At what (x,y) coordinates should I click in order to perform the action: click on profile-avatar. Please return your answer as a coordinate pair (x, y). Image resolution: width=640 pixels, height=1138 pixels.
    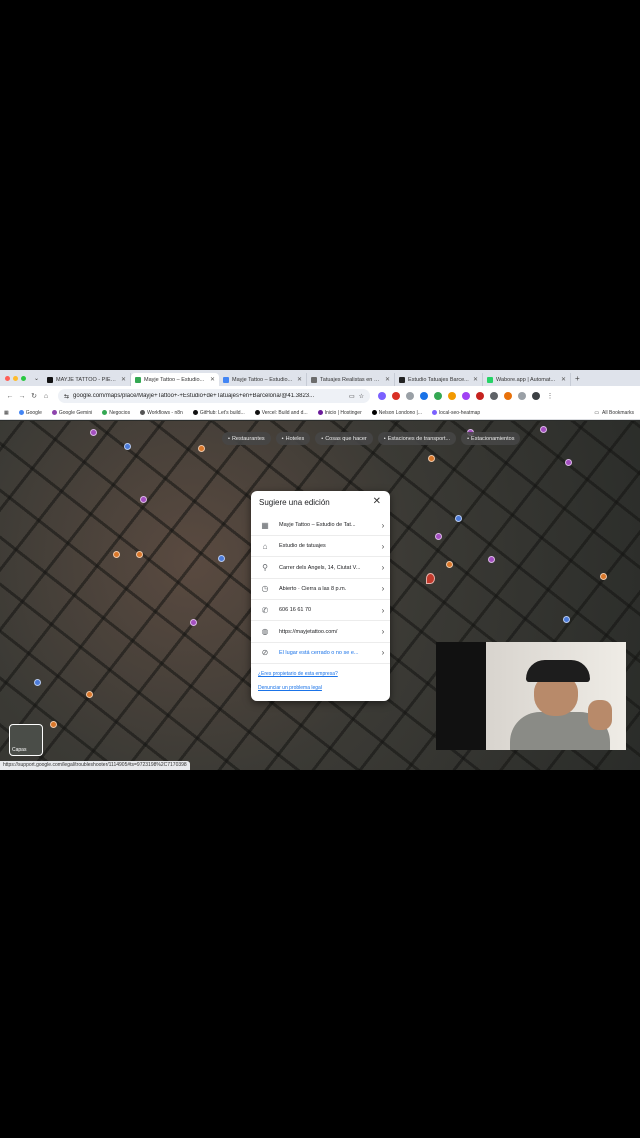
    Looking at the image, I should click on (536, 396).